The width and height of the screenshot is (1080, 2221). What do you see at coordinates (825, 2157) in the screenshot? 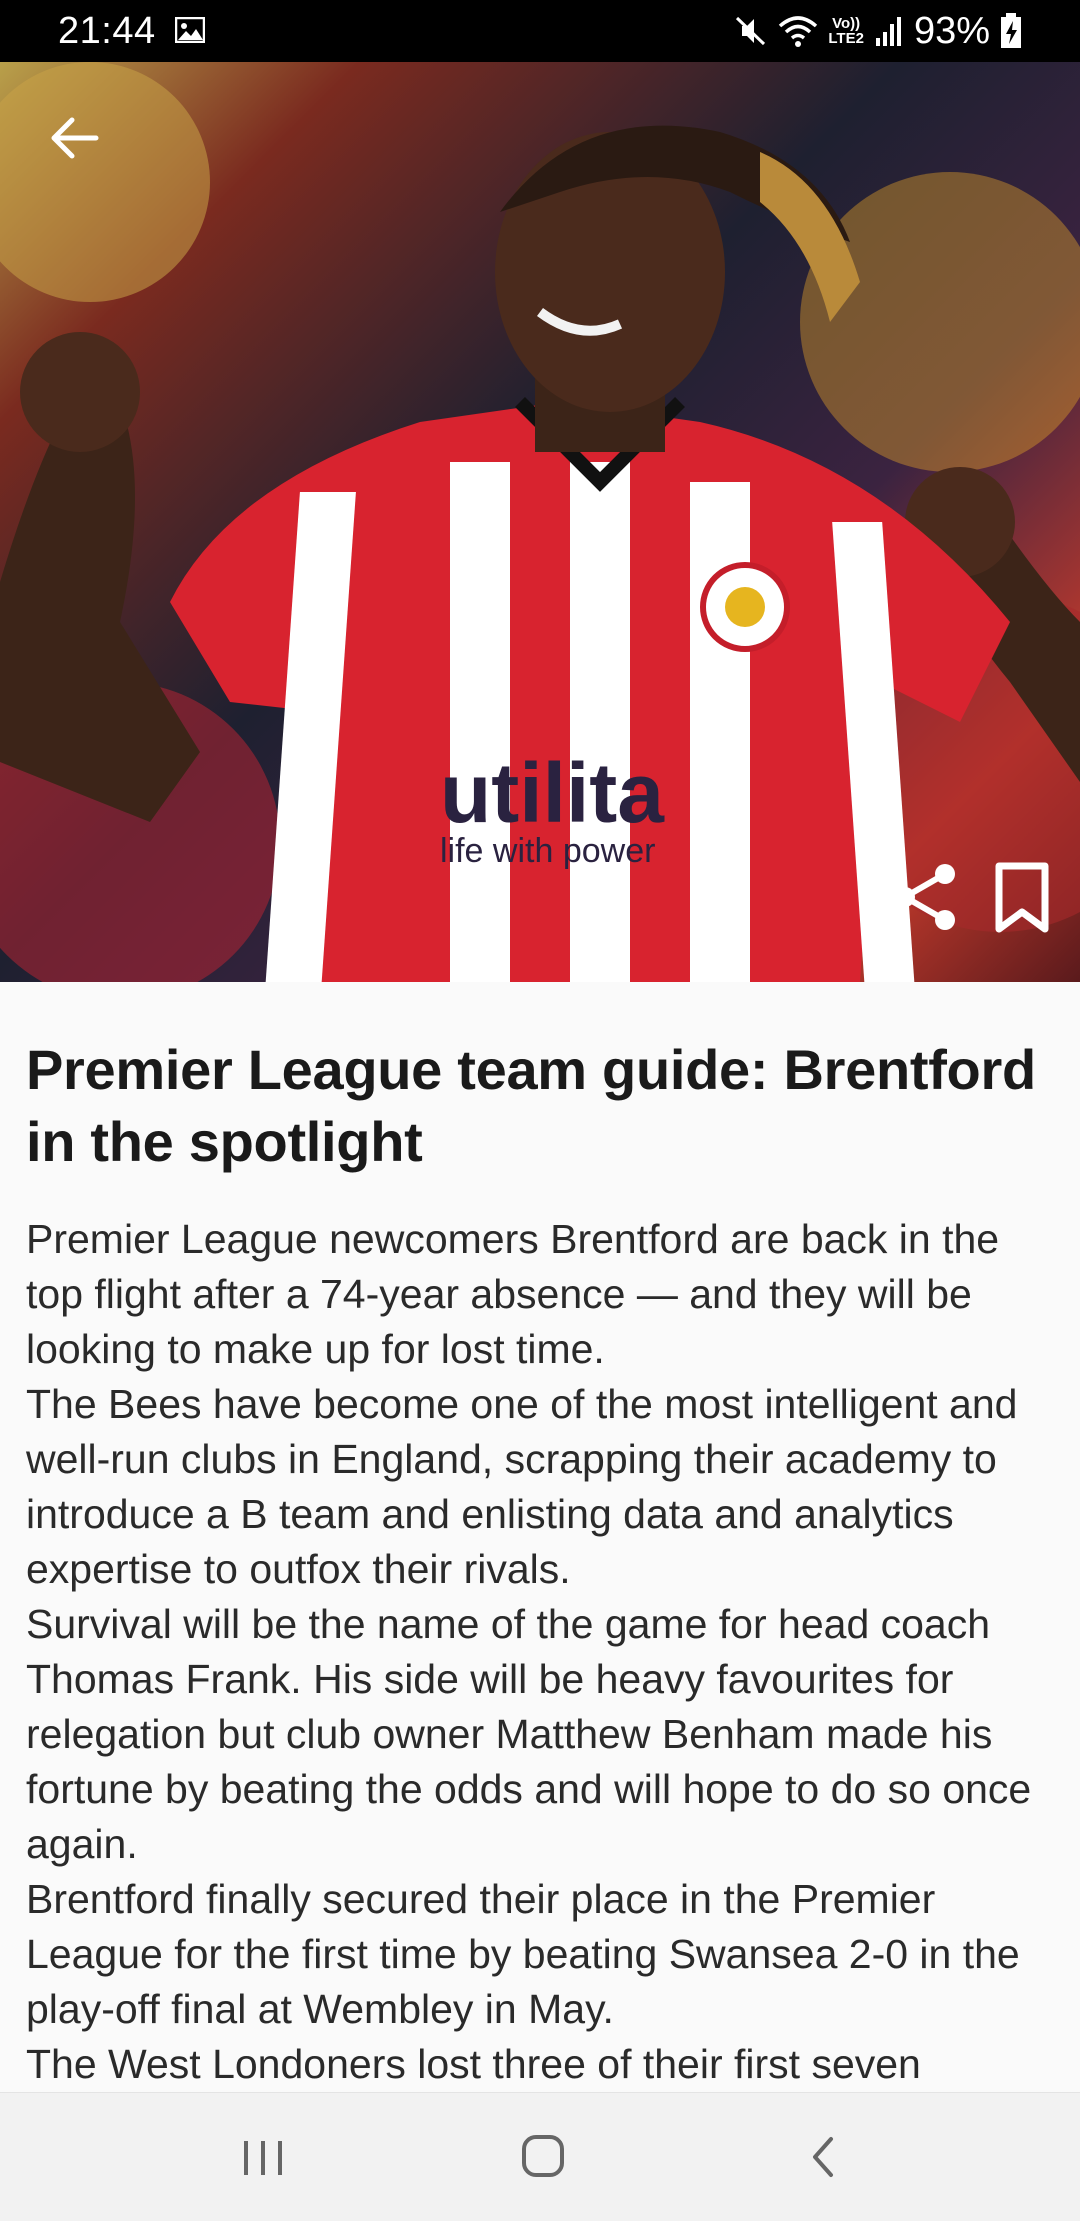
I see `back-icon` at bounding box center [825, 2157].